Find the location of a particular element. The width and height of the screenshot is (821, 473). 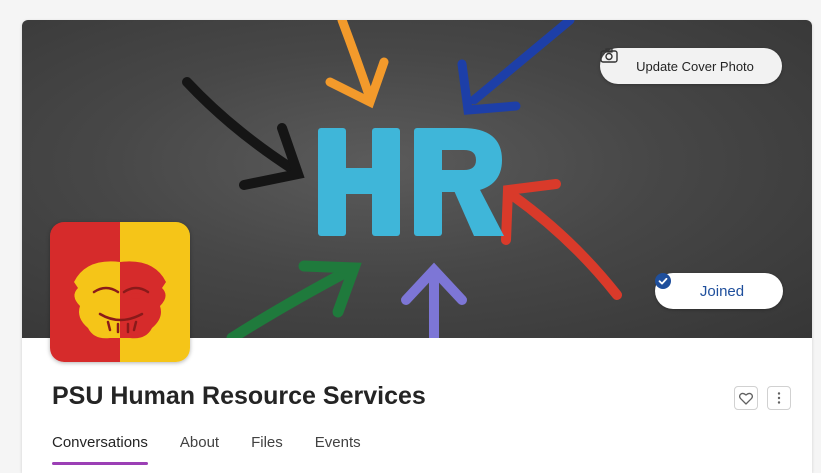

heart-icon is located at coordinates (746, 398).